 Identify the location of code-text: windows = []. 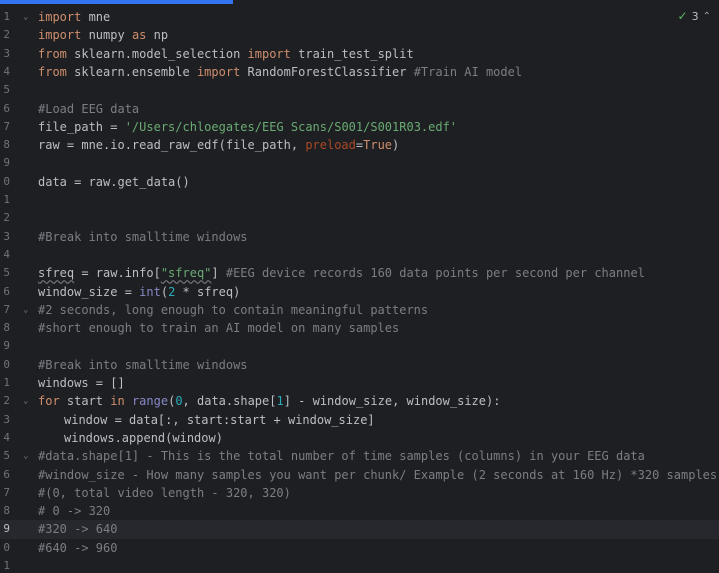
(81, 383).